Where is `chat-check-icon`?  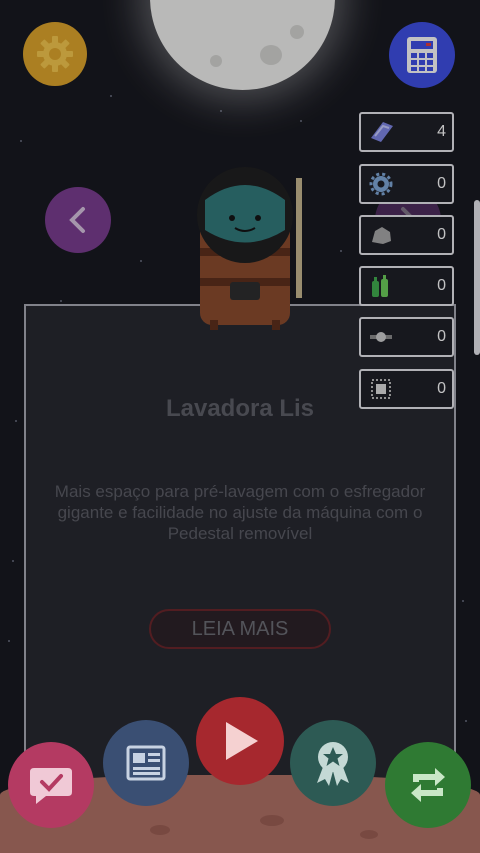 chat-check-icon is located at coordinates (51, 786).